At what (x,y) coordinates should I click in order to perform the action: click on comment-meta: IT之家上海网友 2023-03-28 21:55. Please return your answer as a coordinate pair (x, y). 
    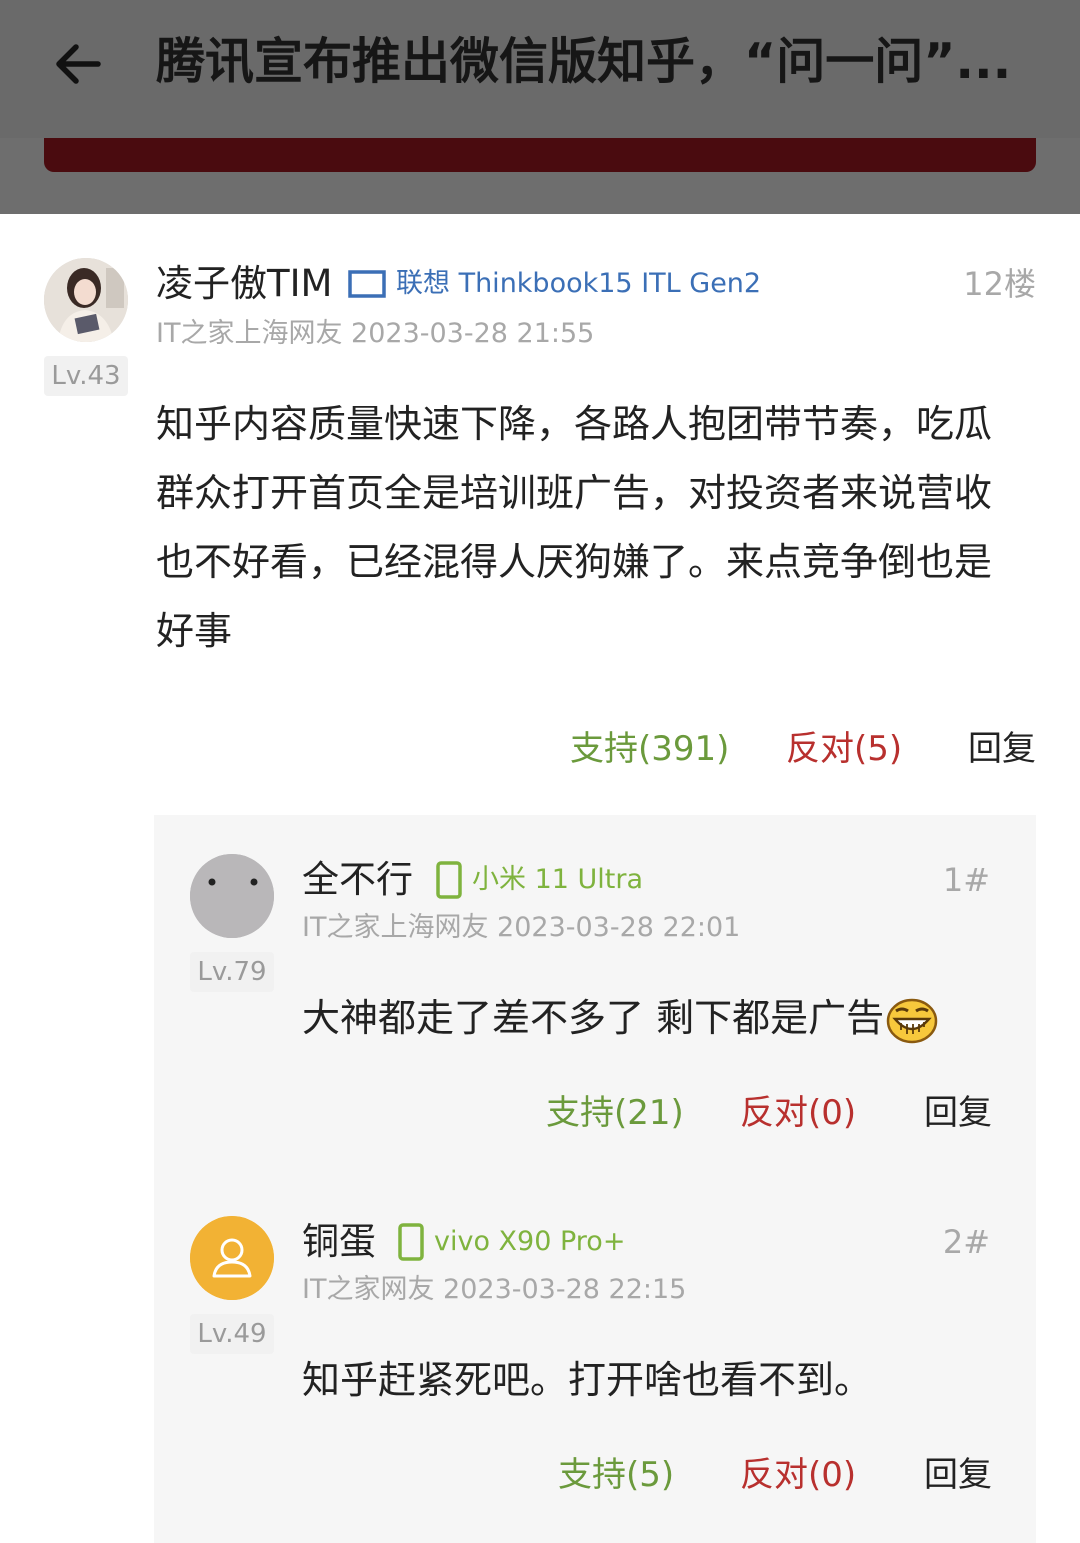
    Looking at the image, I should click on (375, 333).